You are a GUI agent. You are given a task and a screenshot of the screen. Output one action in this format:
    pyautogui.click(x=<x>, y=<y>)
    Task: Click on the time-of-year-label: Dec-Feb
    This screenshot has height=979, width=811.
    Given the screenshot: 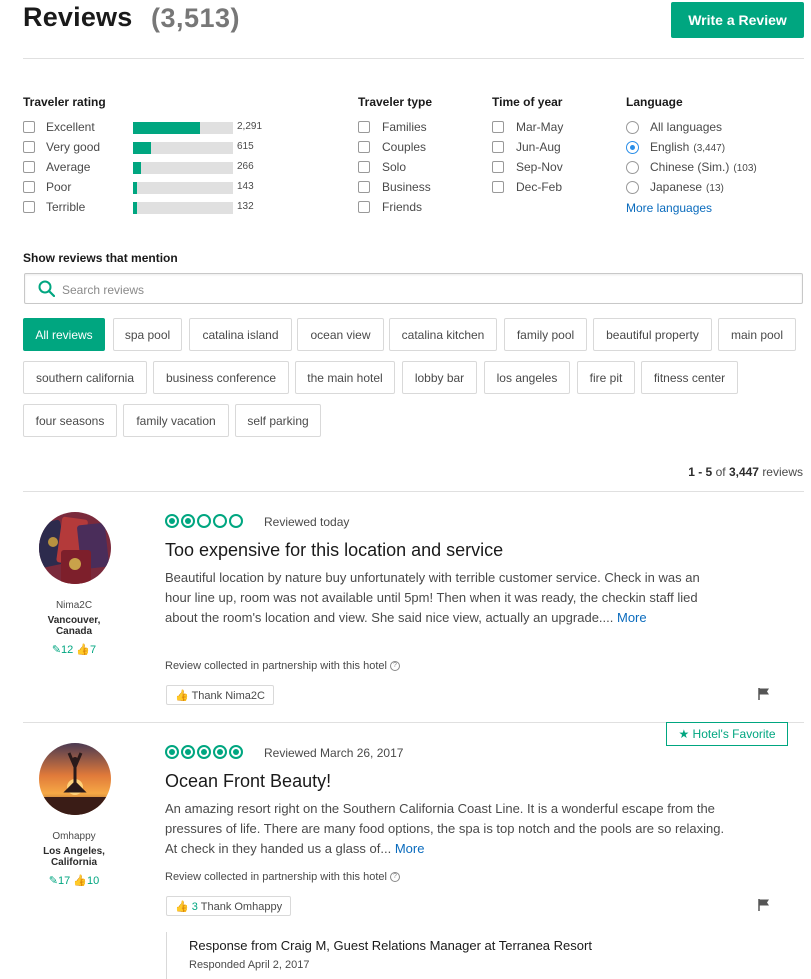 What is the action you would take?
    pyautogui.click(x=539, y=187)
    